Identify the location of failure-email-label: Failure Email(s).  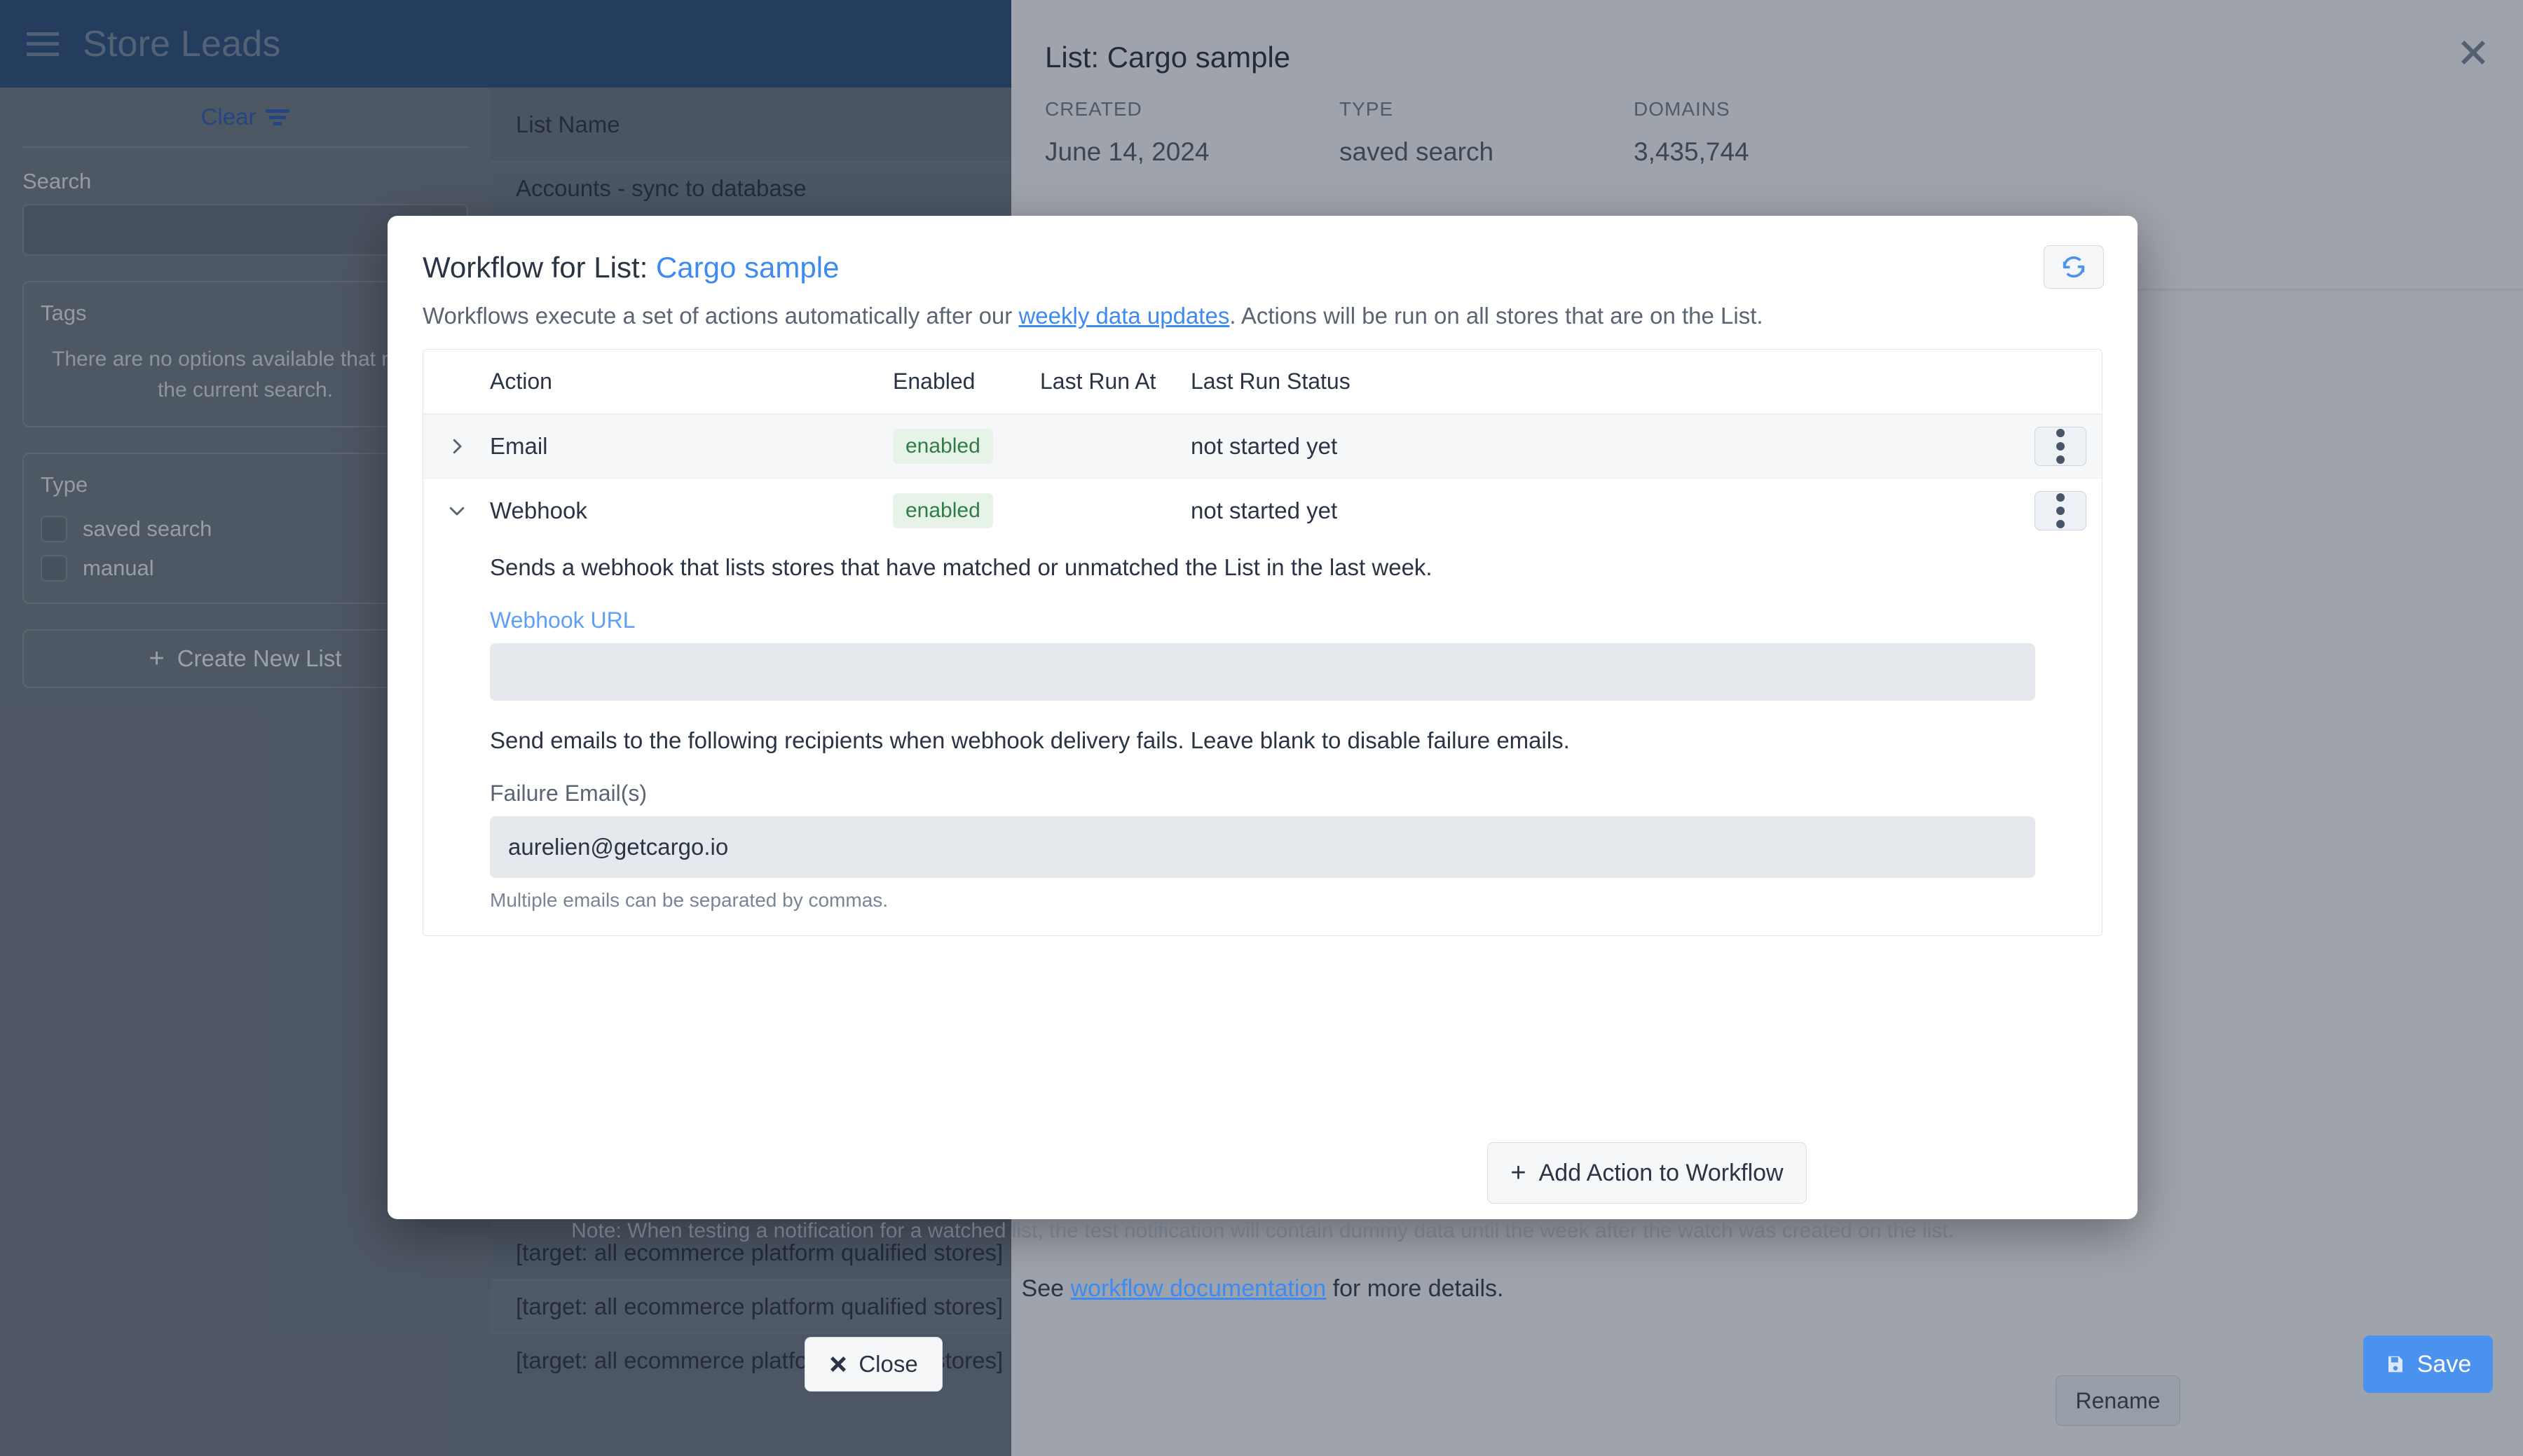
(569, 793).